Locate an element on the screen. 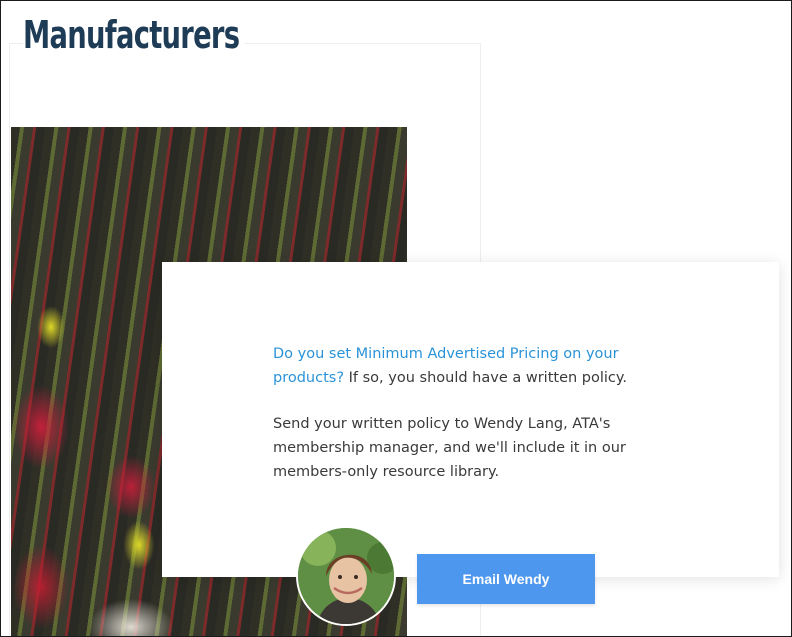  page-title: Manufacturers is located at coordinates (134, 35).